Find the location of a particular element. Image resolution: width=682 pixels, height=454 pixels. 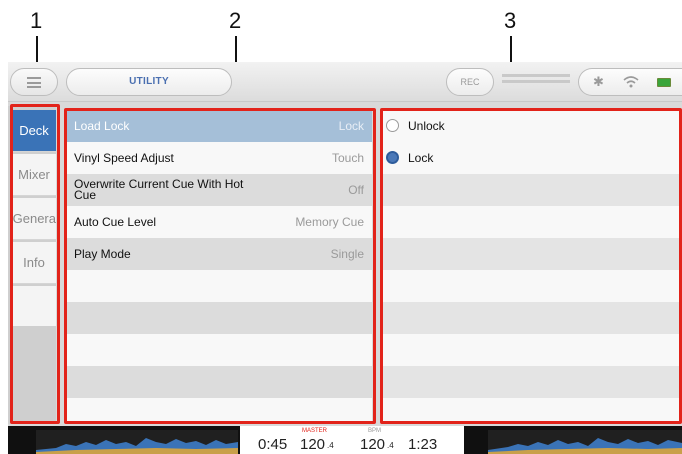

wifi-icon is located at coordinates (631, 83).